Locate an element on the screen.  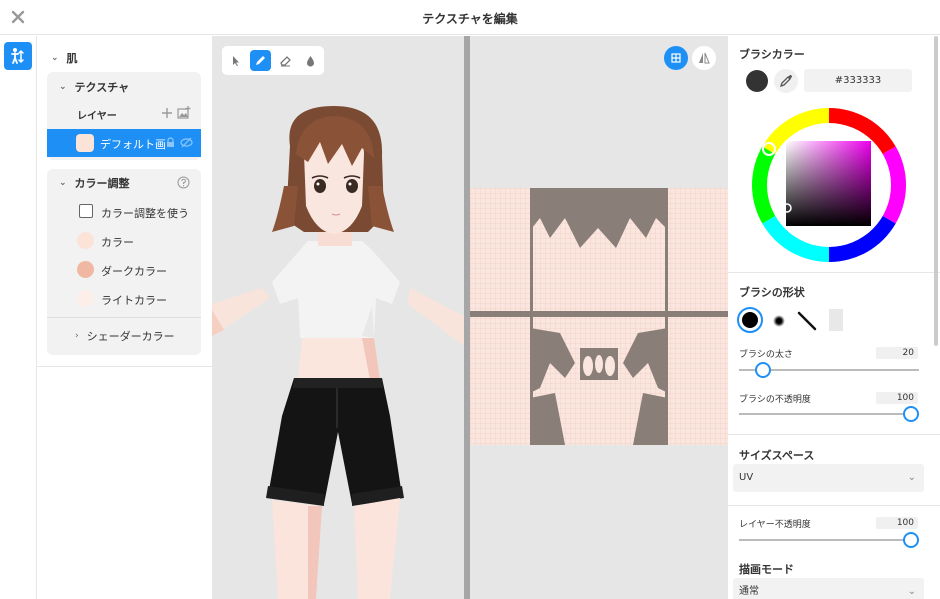
brush-size-slider-knob is located at coordinates (763, 370).